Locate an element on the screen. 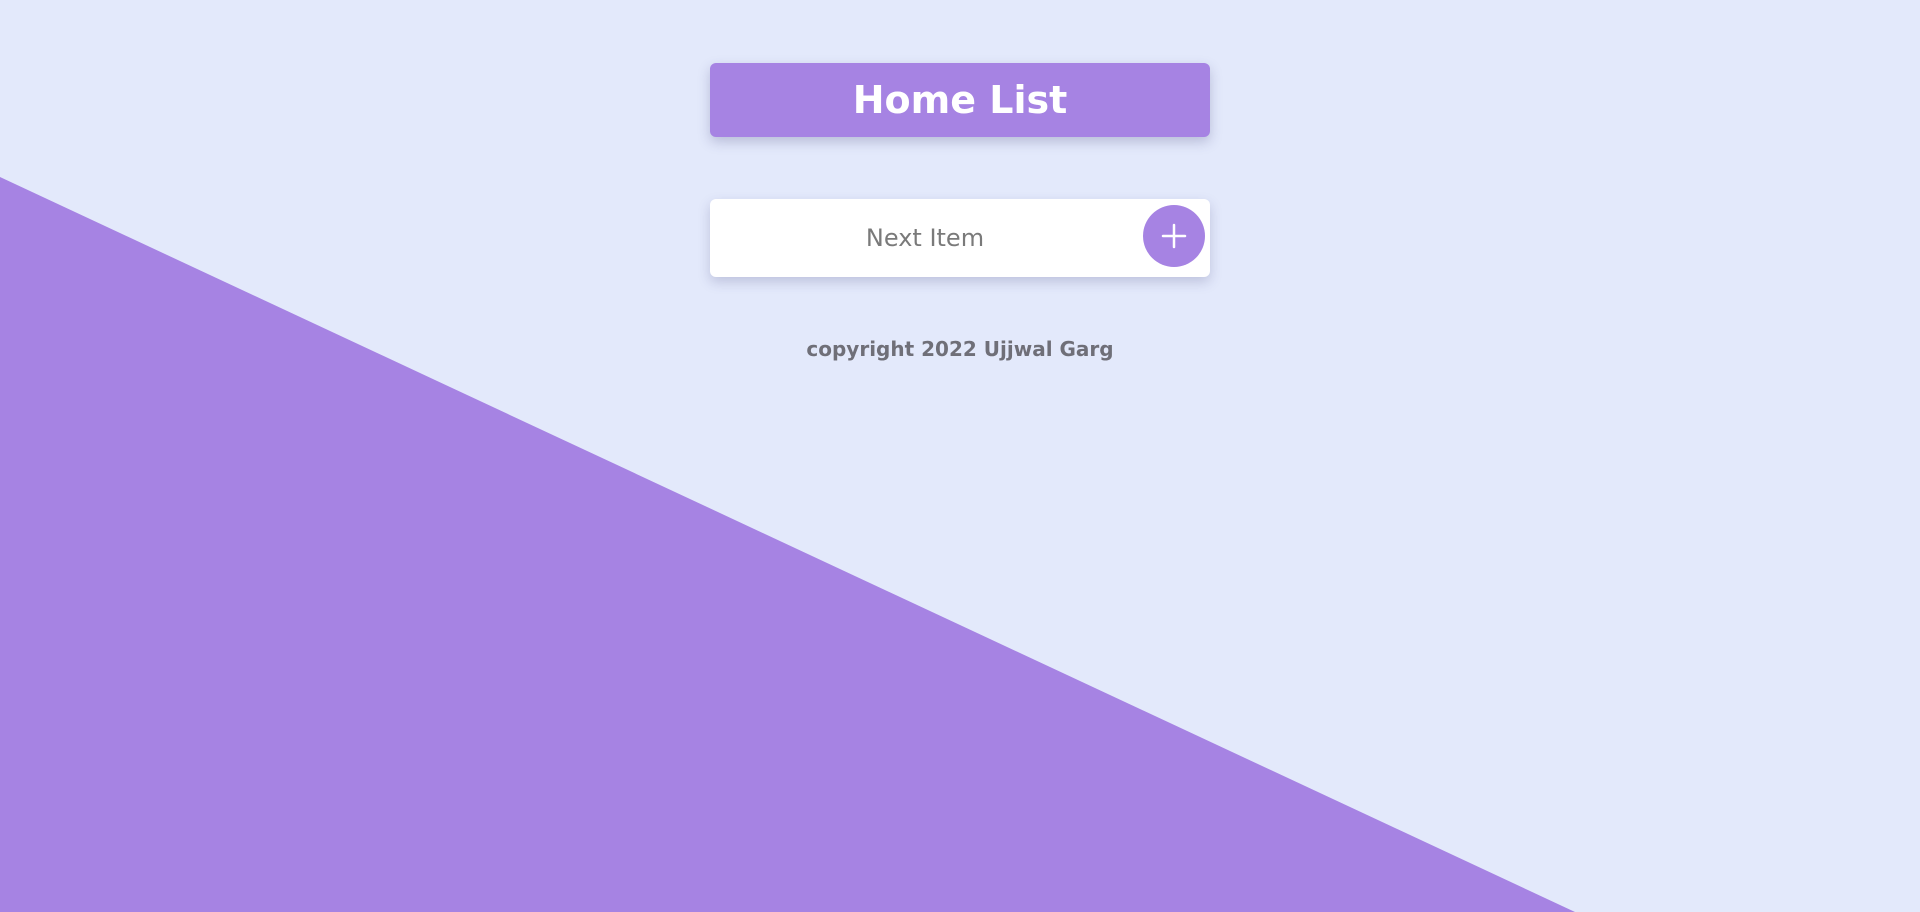  add-item-form is located at coordinates (960, 238).